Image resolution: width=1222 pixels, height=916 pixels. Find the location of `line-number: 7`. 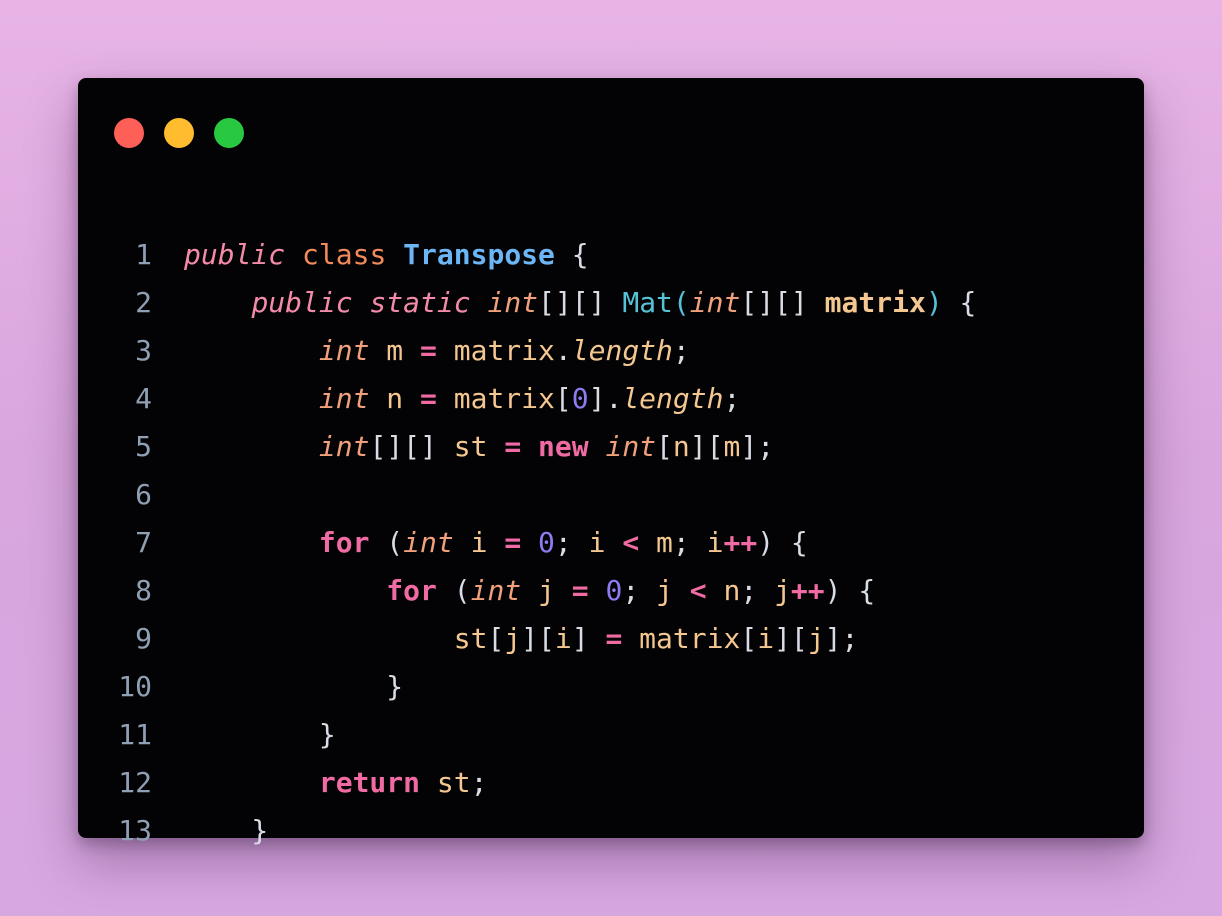

line-number: 7 is located at coordinates (143, 542).